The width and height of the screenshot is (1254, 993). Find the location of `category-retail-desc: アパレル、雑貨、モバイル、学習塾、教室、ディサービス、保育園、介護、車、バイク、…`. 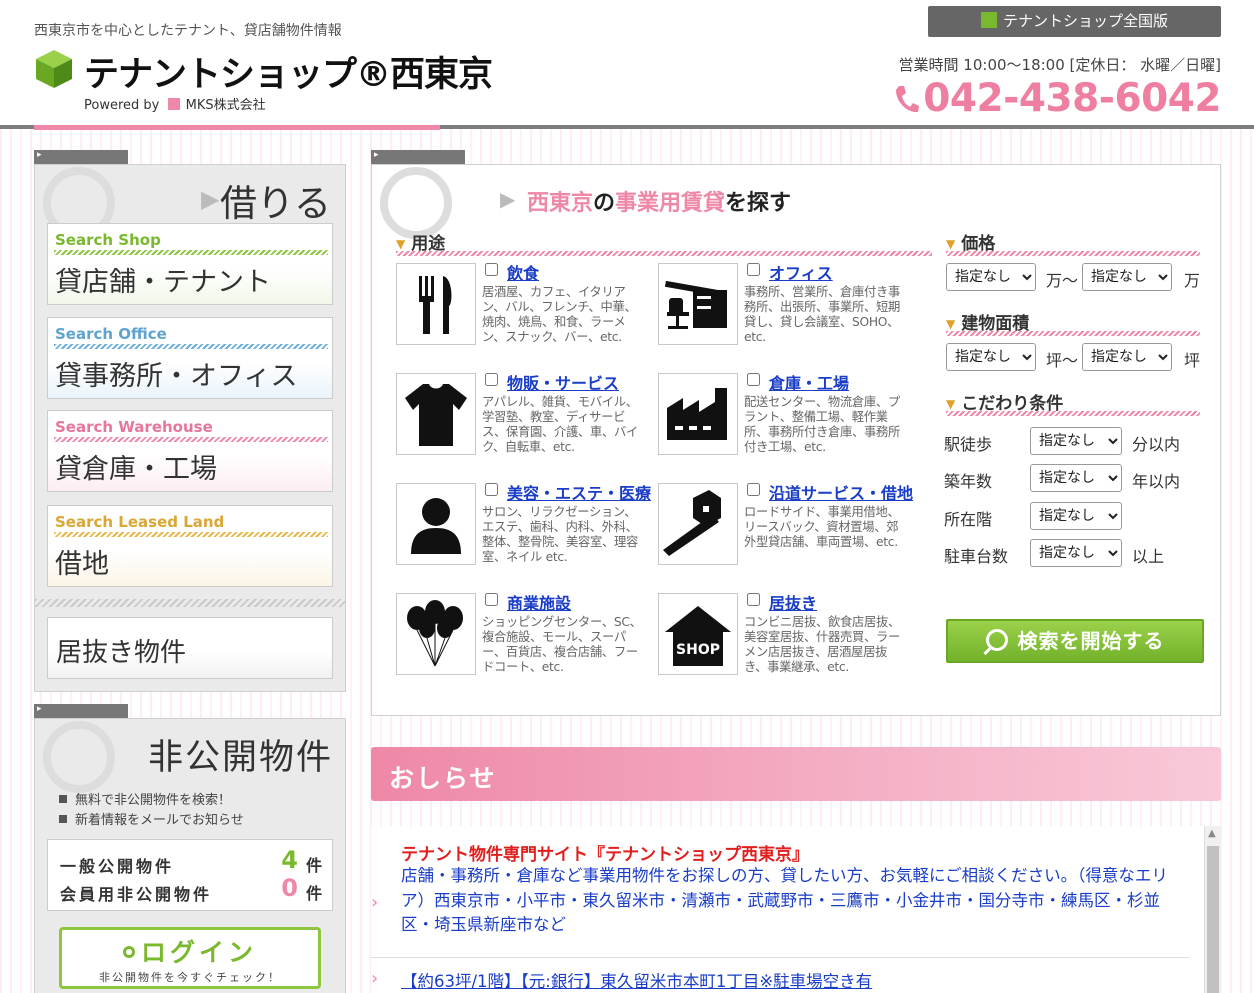

category-retail-desc: アパレル、雑貨、モバイル、学習塾、教室、ディサービス、保育園、介護、車、バイク、… is located at coordinates (560, 424).